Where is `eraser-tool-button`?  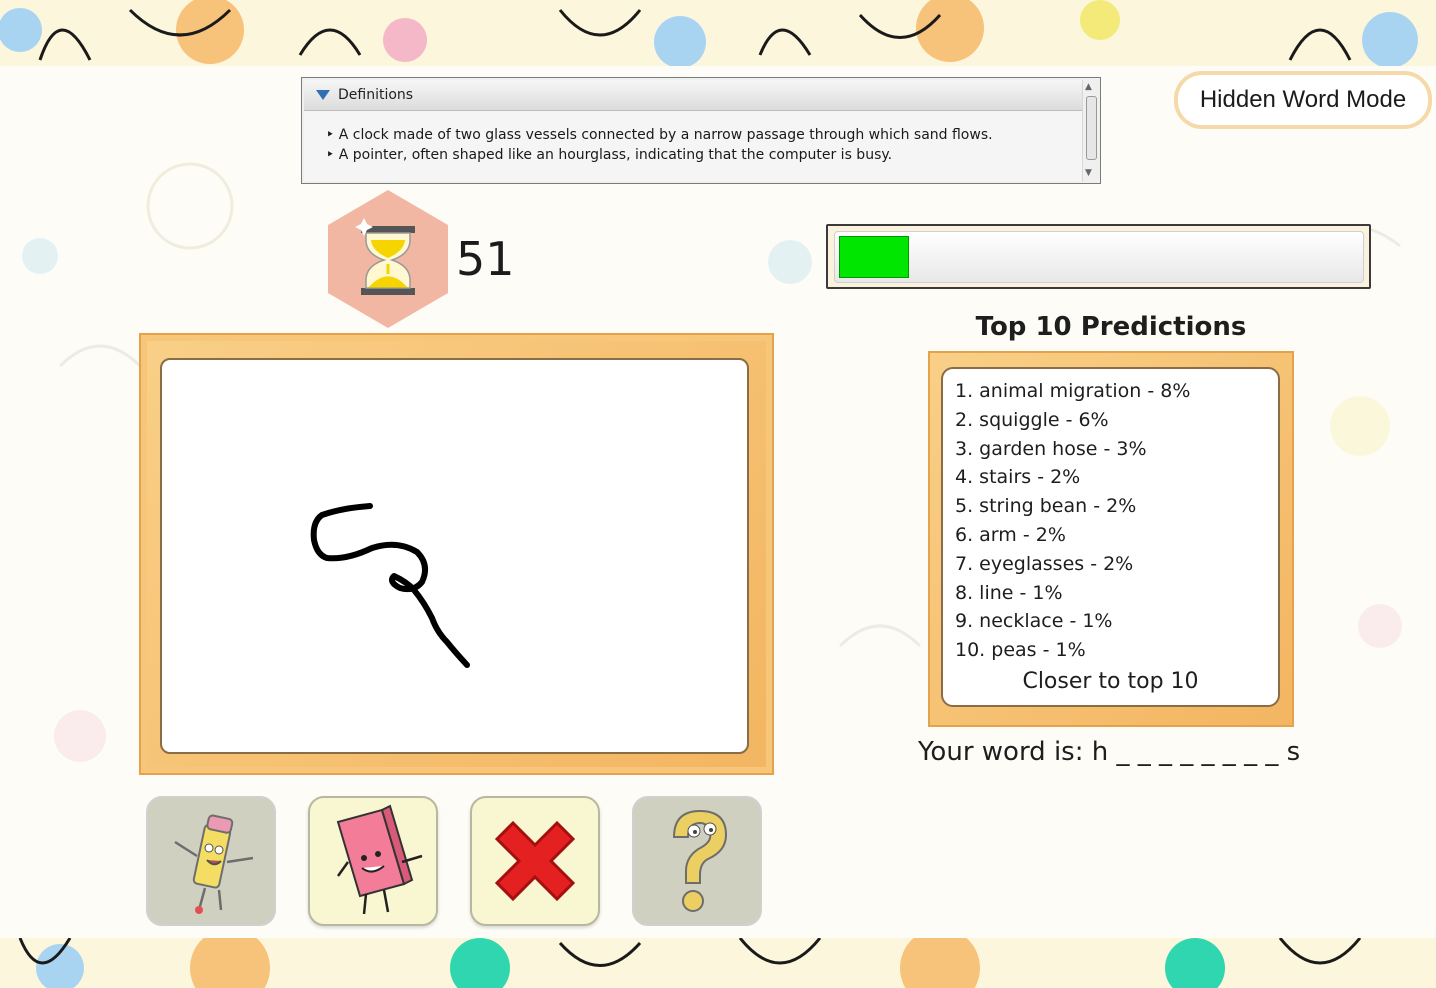 eraser-tool-button is located at coordinates (373, 861).